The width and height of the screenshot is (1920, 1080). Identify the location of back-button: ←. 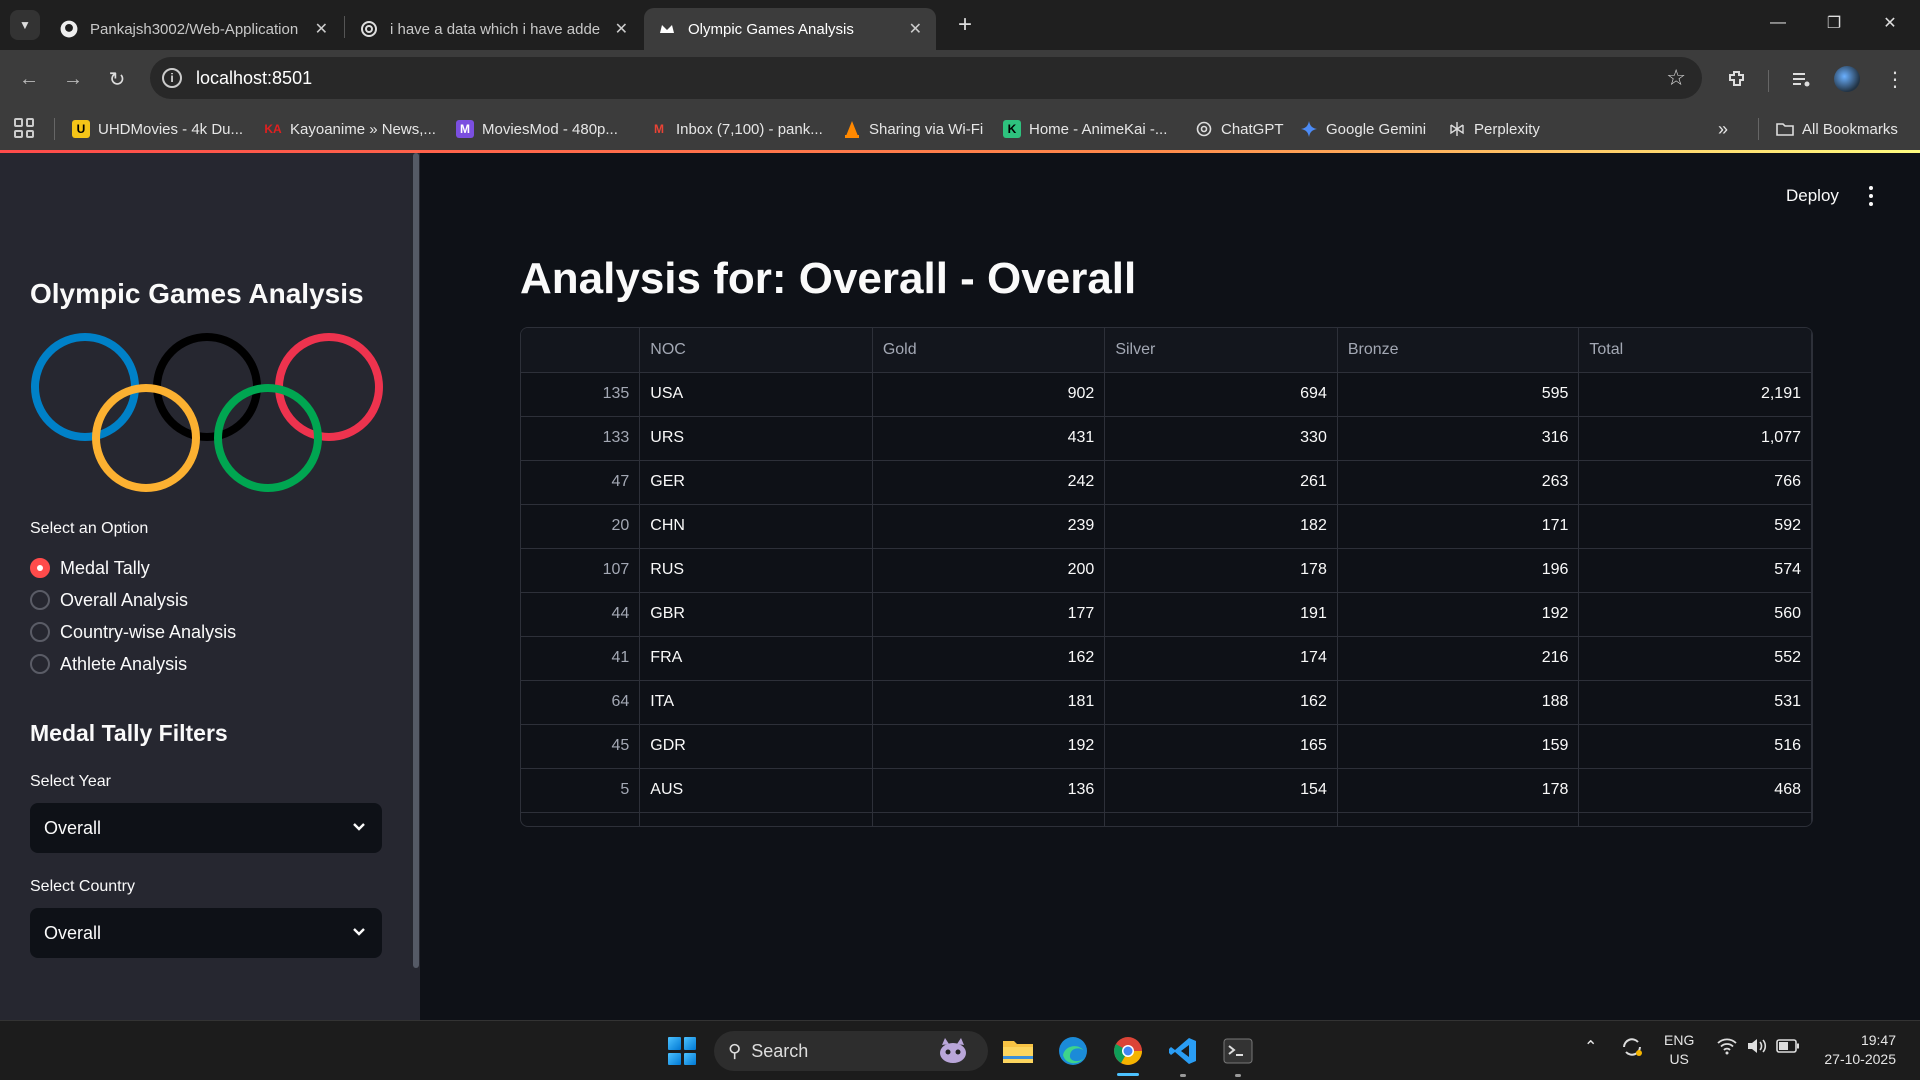
(29, 79).